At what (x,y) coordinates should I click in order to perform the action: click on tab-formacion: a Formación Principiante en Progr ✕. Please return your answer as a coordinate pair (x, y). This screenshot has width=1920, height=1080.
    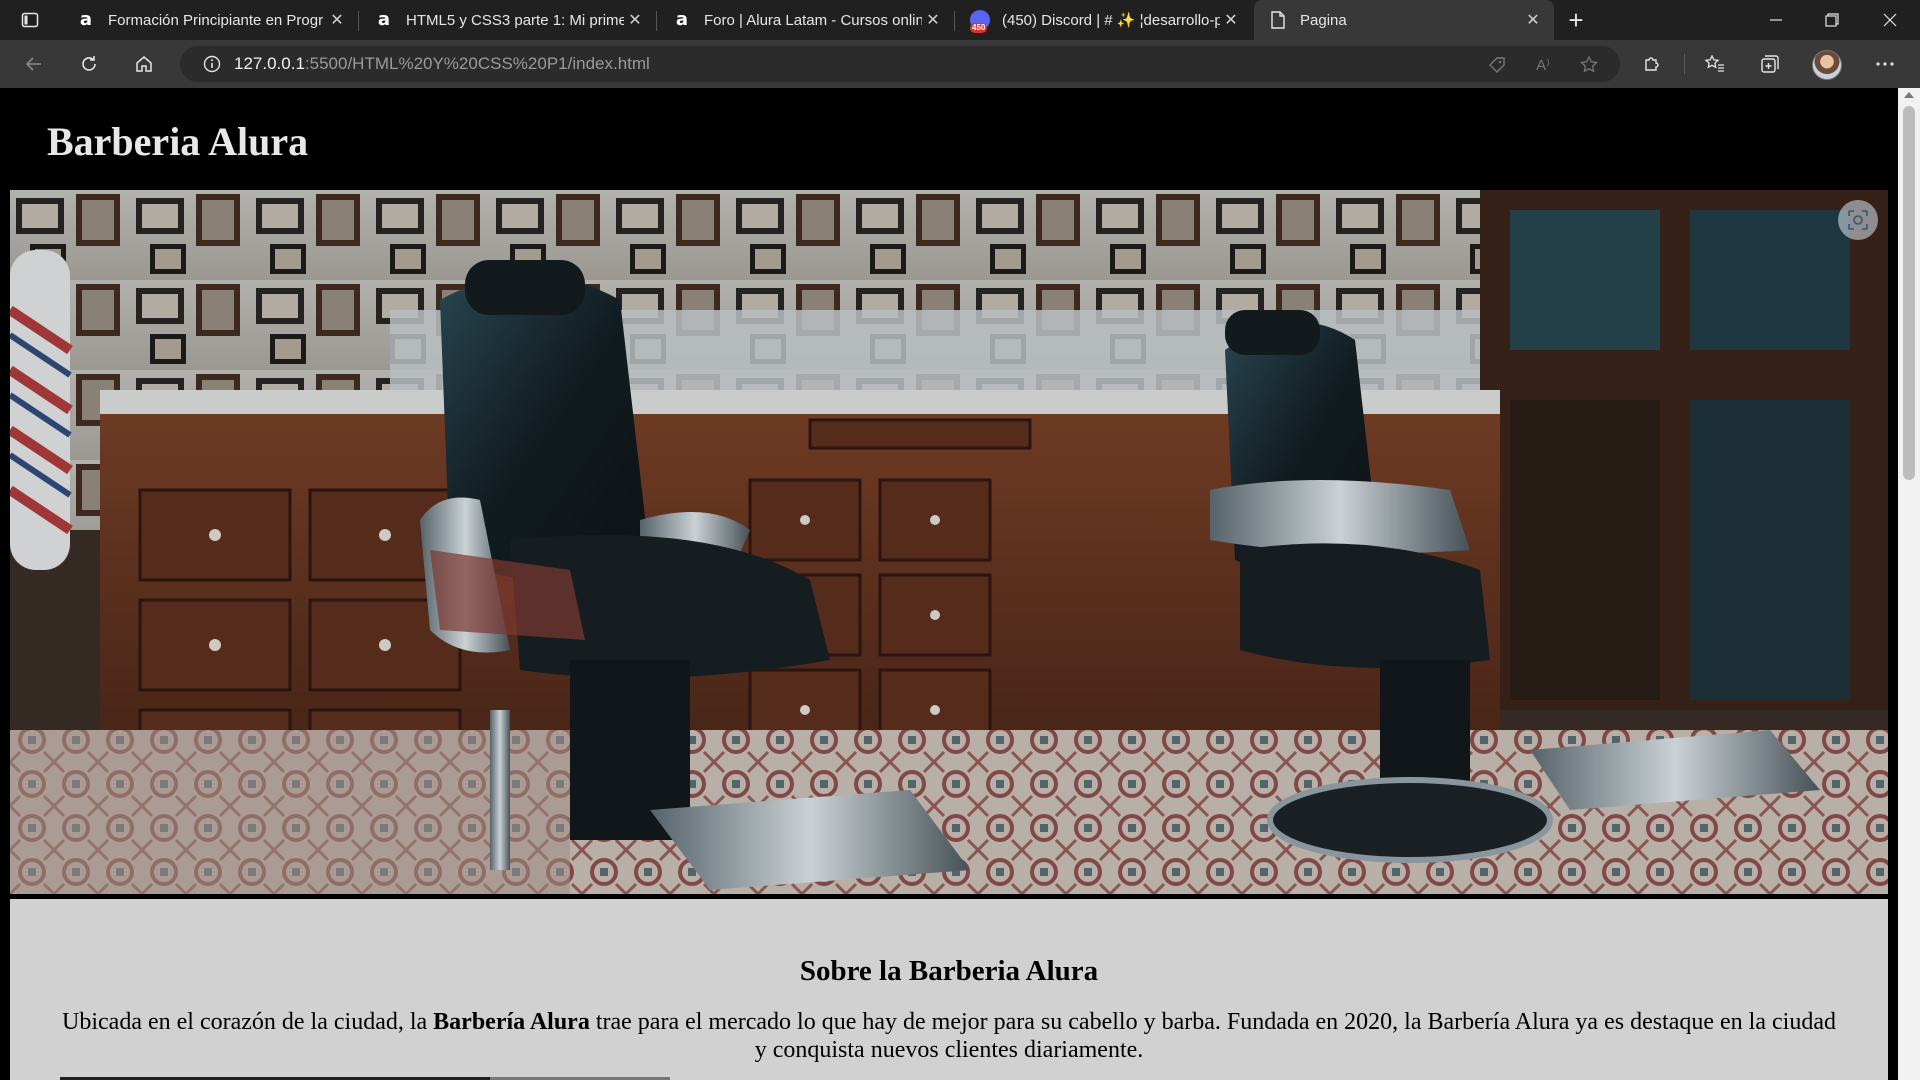
    Looking at the image, I should click on (210, 20).